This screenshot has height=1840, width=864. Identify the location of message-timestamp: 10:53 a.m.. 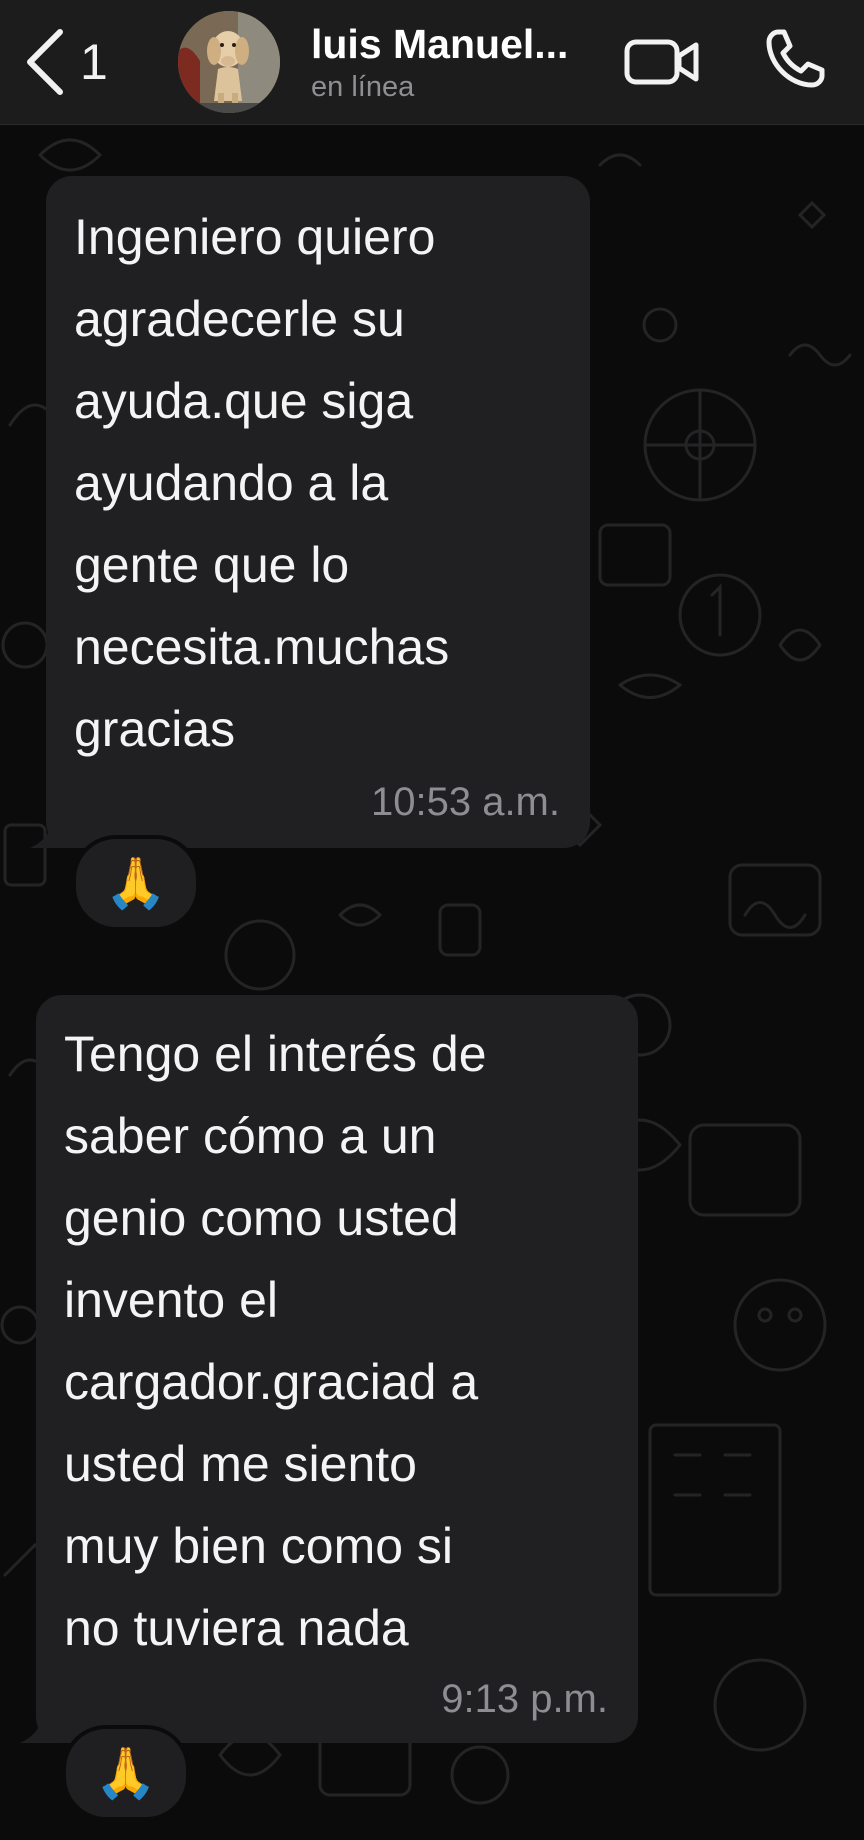
(465, 802).